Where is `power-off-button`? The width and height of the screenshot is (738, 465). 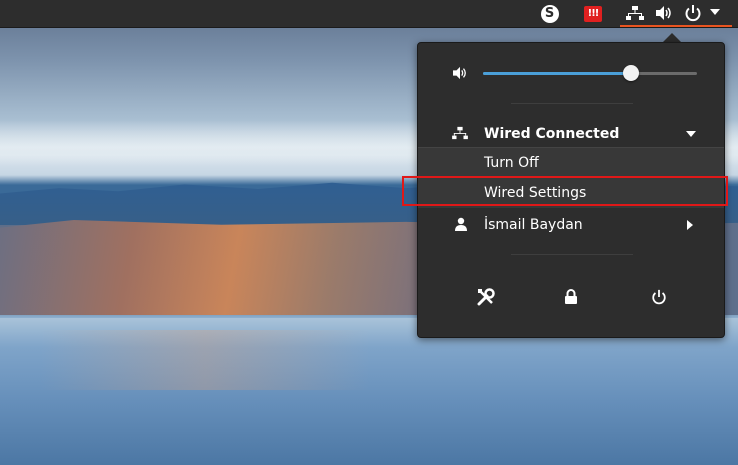
power-off-button is located at coordinates (659, 297).